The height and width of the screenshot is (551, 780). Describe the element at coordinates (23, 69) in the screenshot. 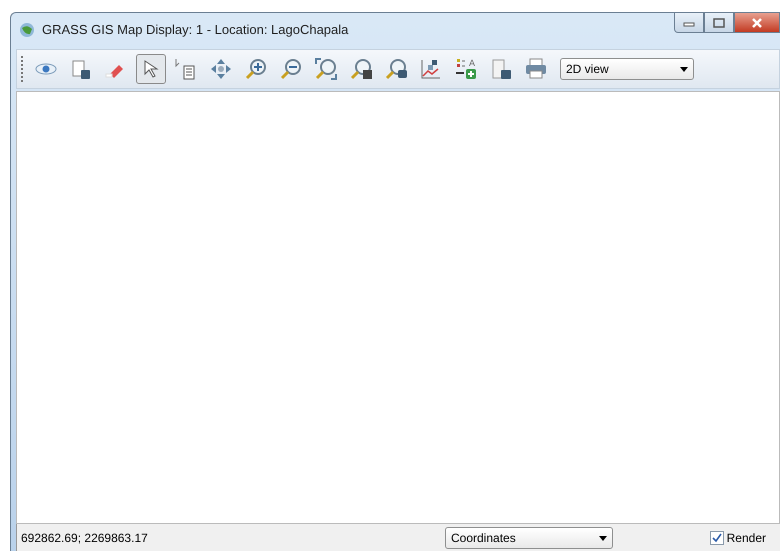

I see `toolbar-grip` at that location.